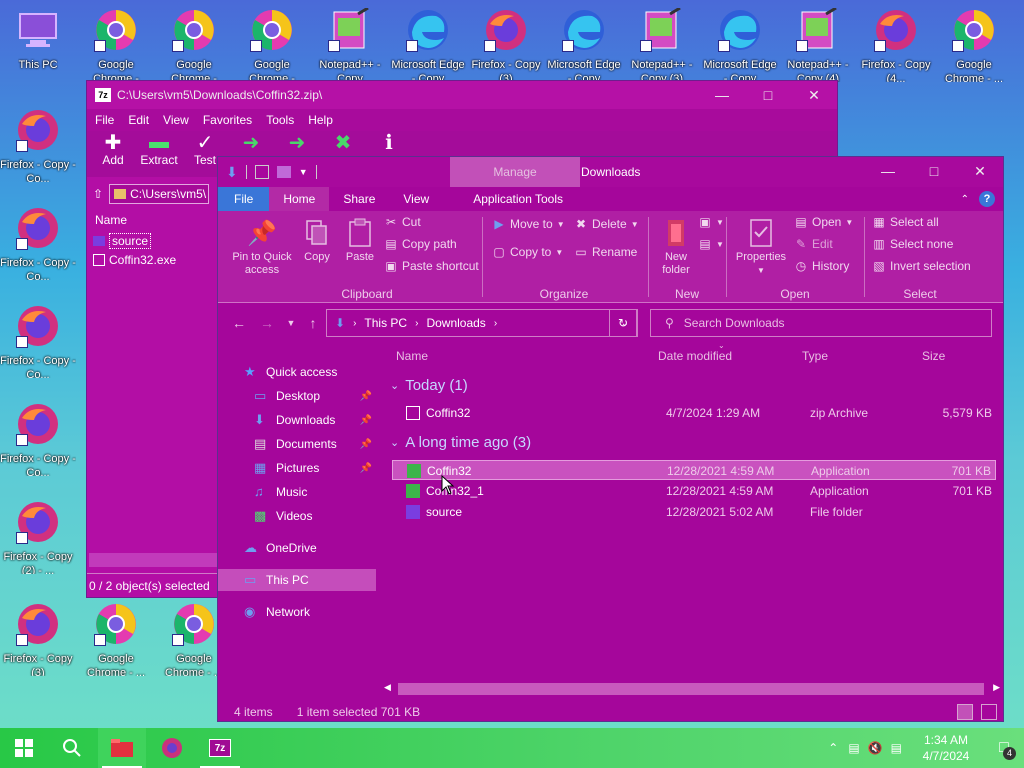 The width and height of the screenshot is (1024, 768). I want to click on nav-item-onedrive: ☁ OneDrive, so click(297, 548).